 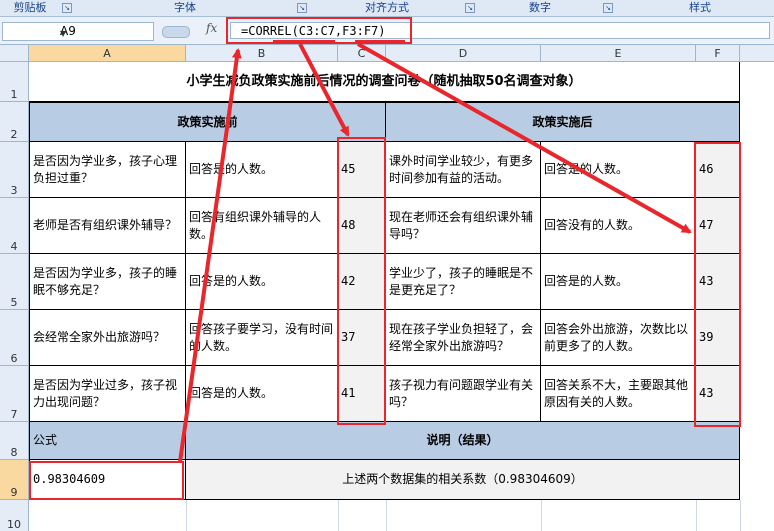 I want to click on question-before-cell: 会经常全家外出旅游吗？, so click(x=107, y=338).